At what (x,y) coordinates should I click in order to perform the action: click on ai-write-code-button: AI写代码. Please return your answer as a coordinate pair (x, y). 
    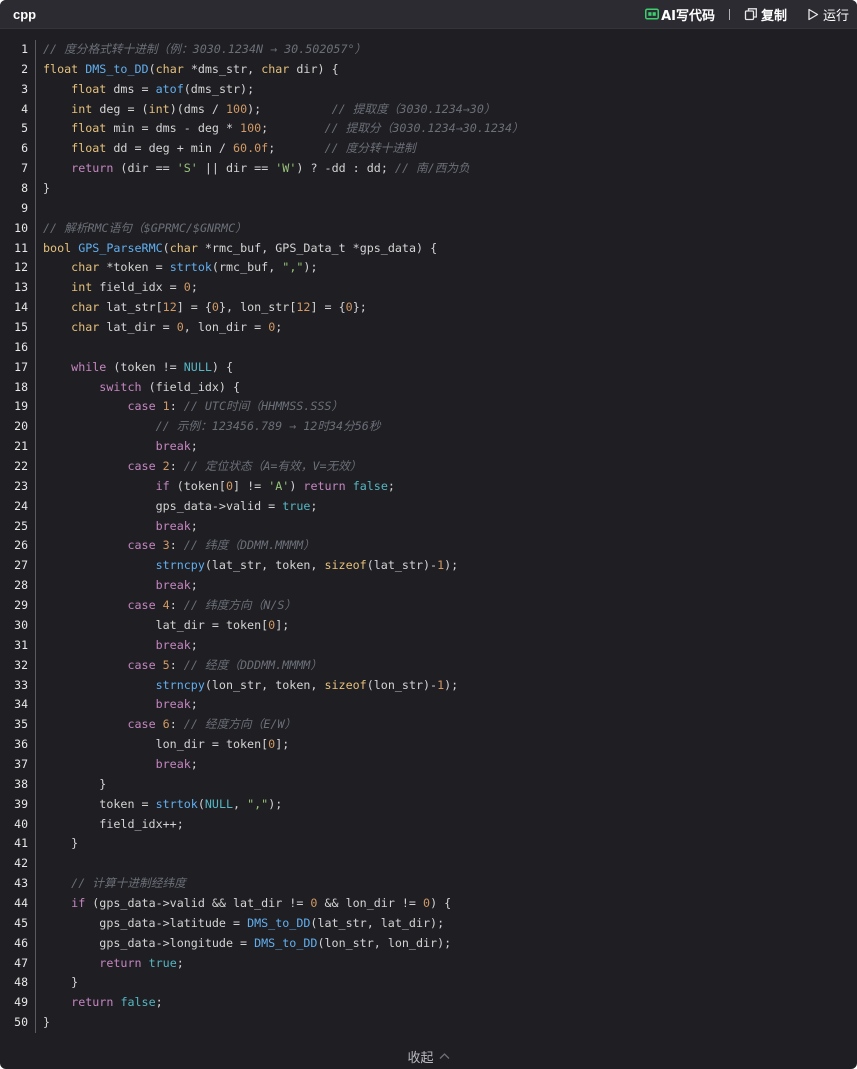
    Looking at the image, I should click on (680, 14).